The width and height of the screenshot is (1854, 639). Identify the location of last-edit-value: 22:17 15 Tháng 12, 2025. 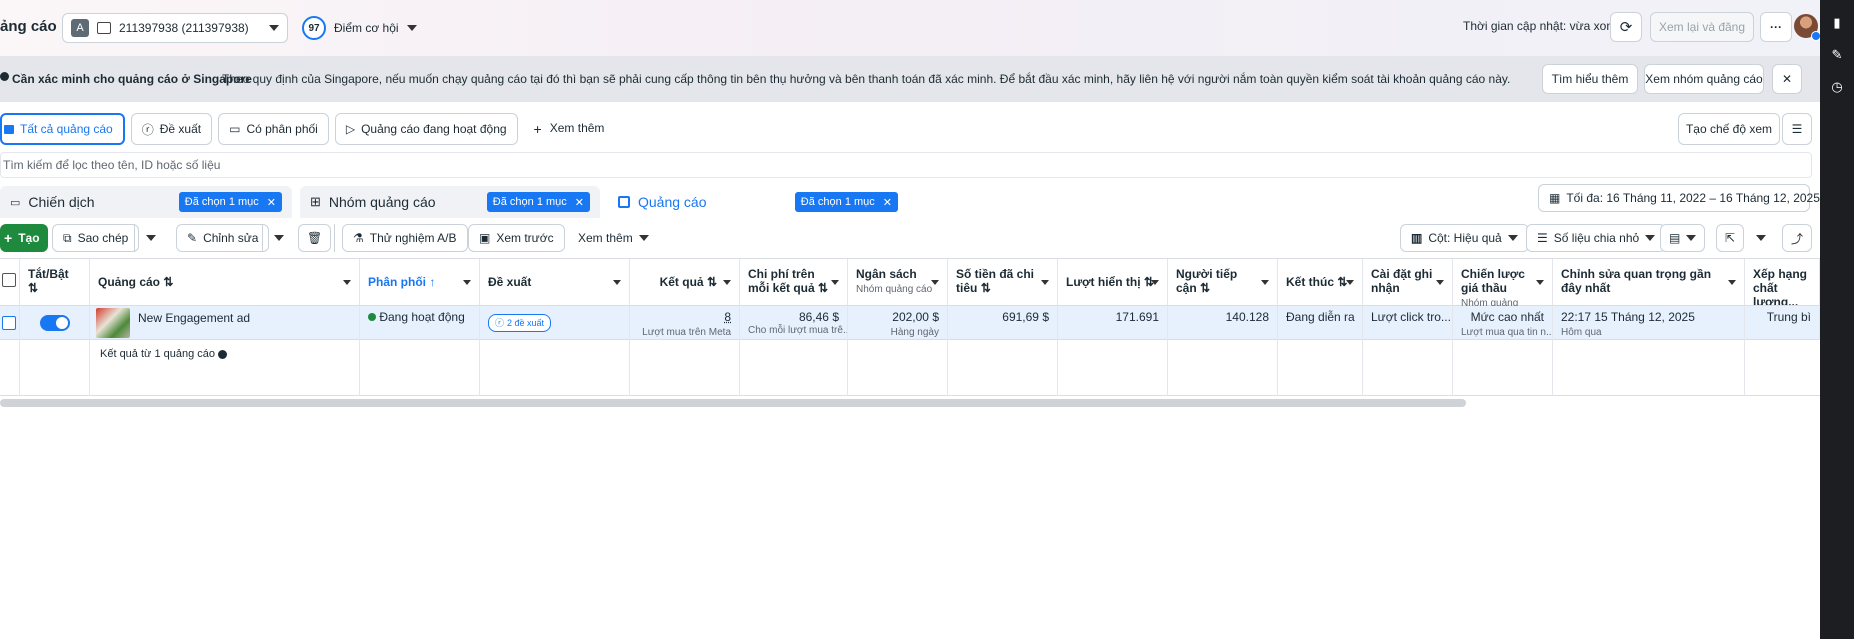
(1628, 317).